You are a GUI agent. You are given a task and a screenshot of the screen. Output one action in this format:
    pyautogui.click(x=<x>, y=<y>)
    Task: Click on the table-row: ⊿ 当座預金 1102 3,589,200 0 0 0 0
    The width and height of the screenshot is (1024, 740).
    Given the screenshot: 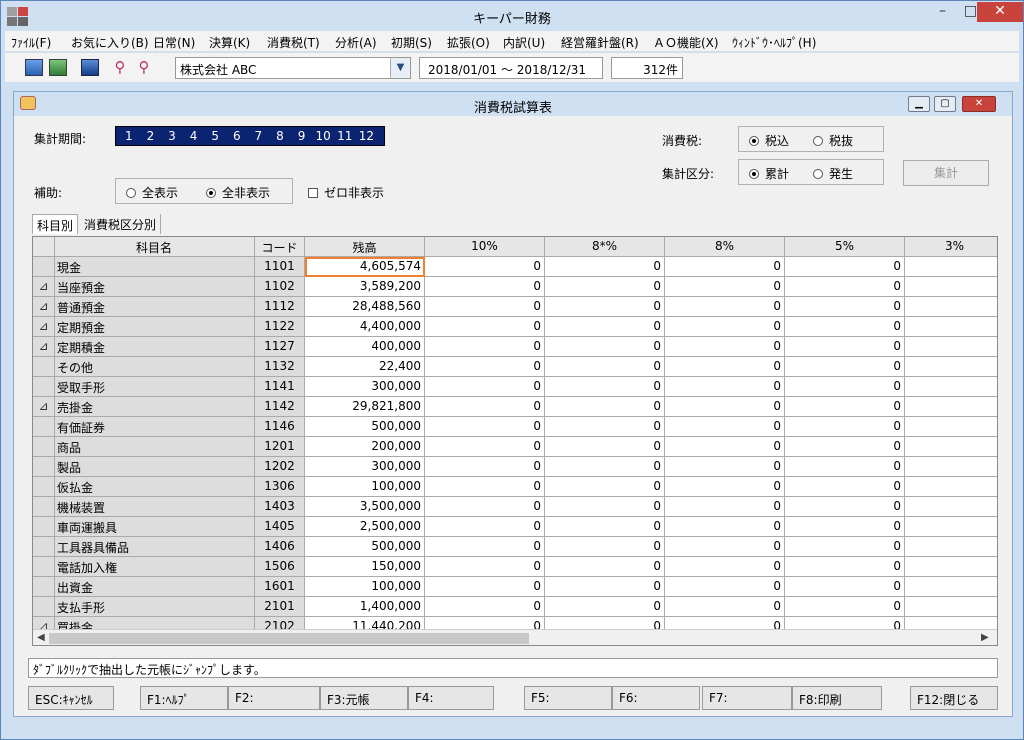 What is the action you would take?
    pyautogui.click(x=515, y=287)
    